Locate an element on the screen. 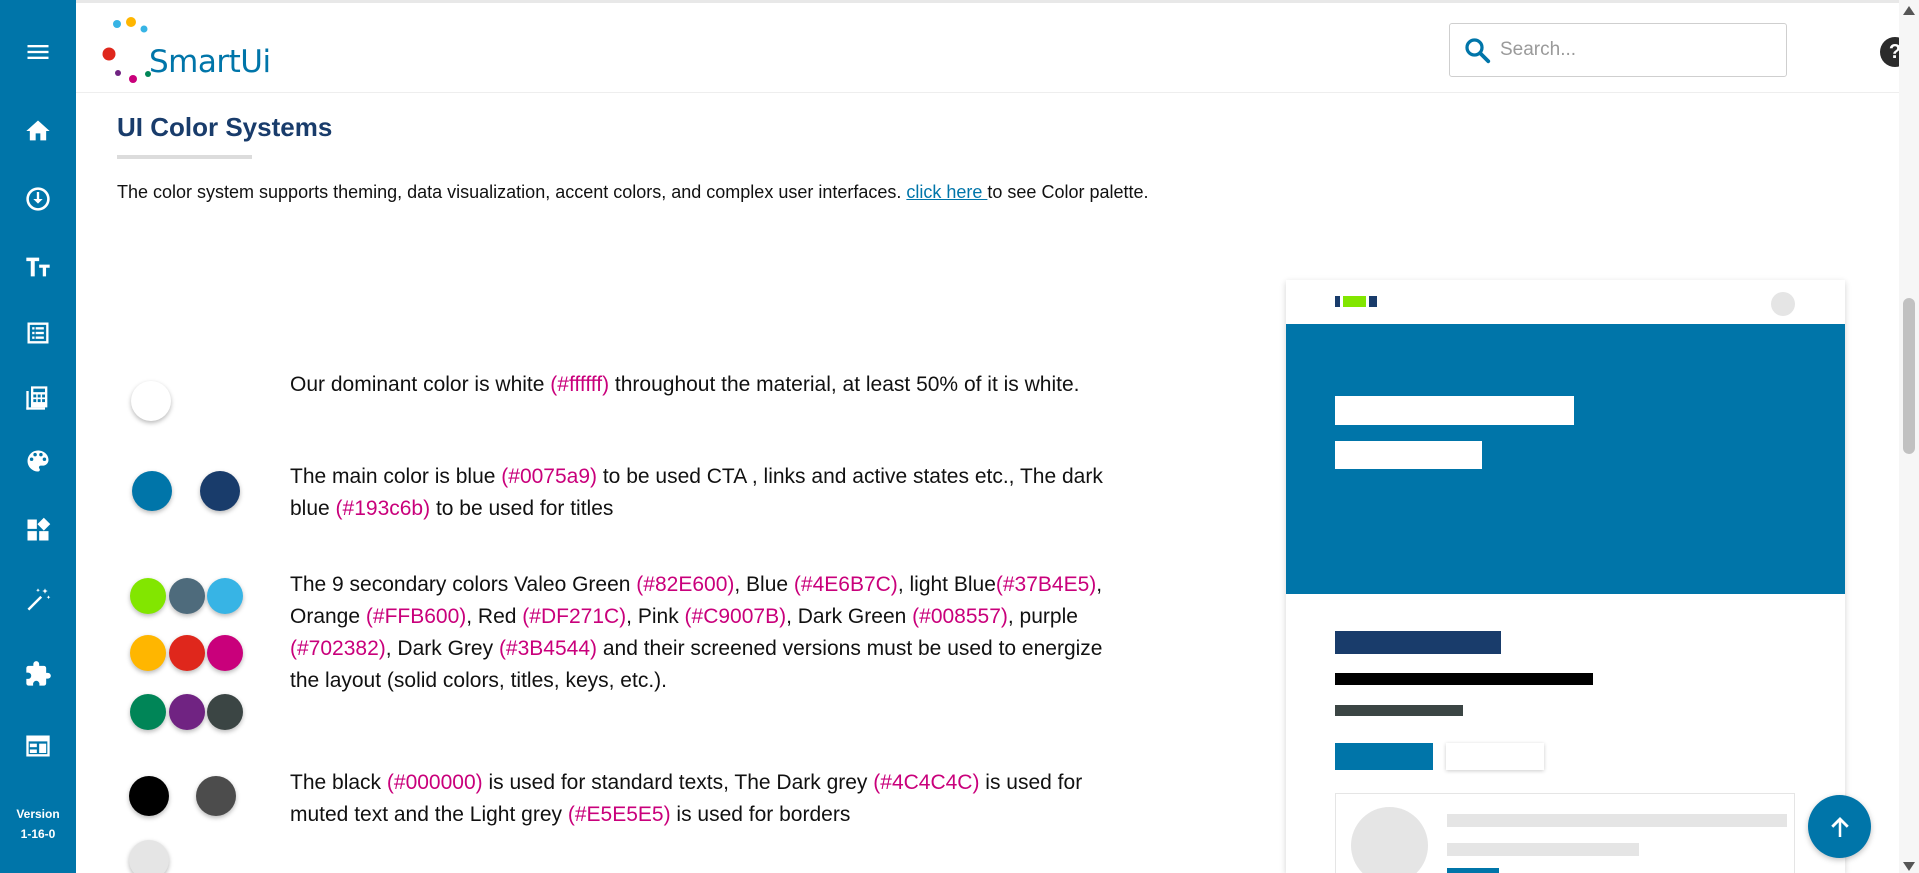 The image size is (1919, 873). palette-icon is located at coordinates (38, 461).